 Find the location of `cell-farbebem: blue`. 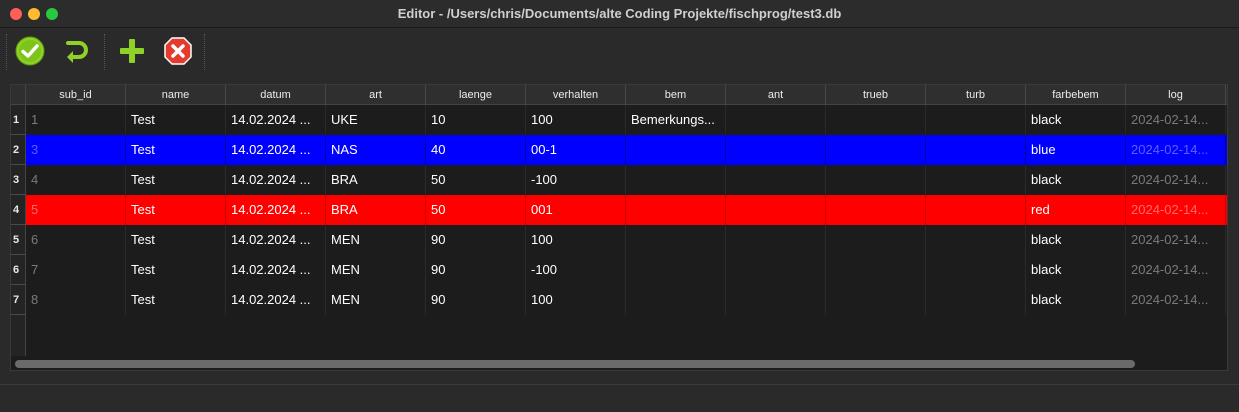

cell-farbebem: blue is located at coordinates (1076, 150).